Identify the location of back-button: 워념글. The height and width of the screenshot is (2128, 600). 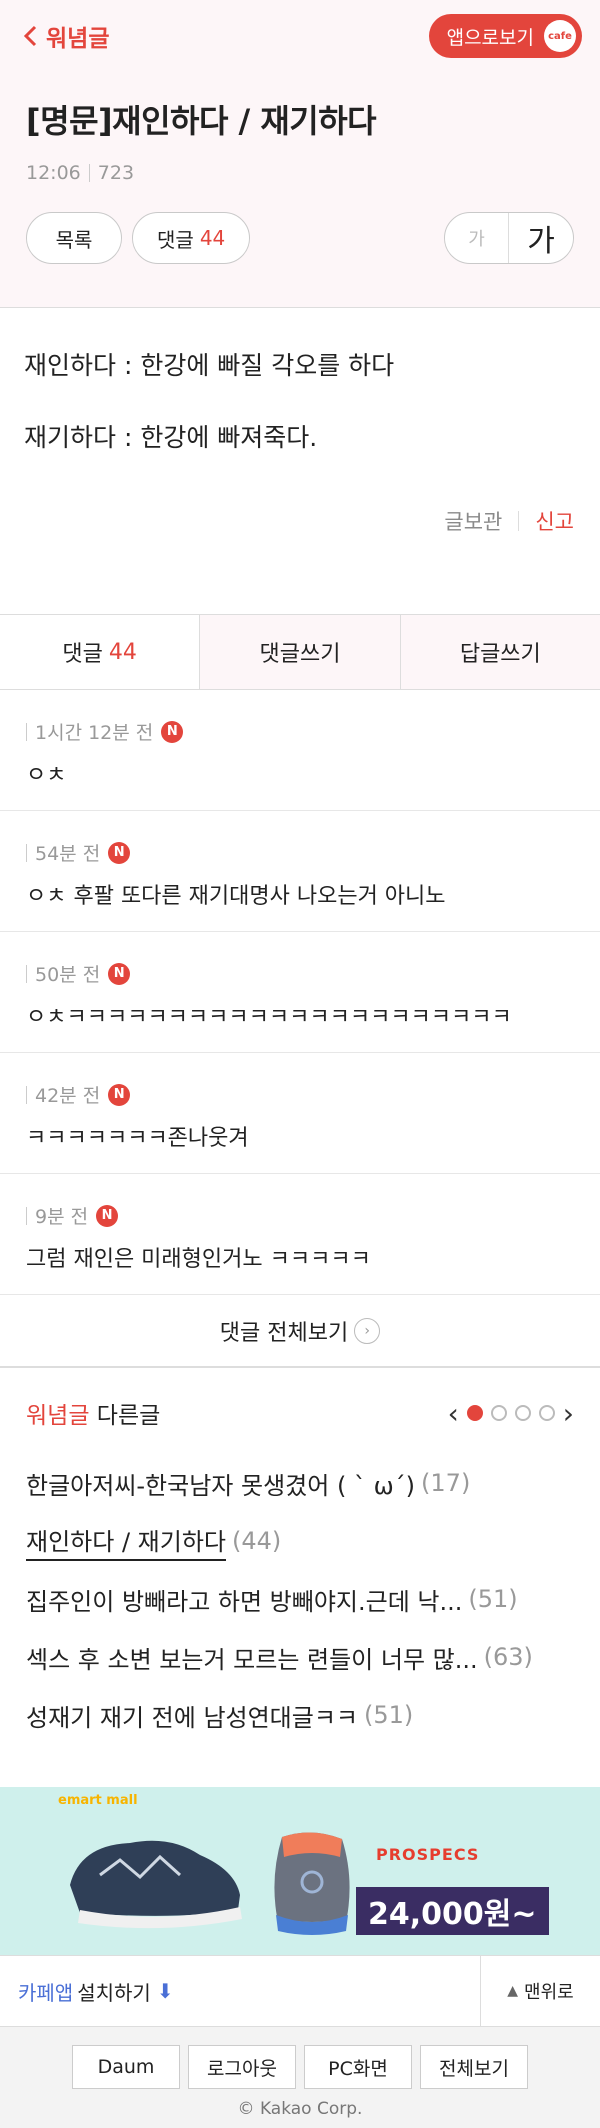
(65, 36).